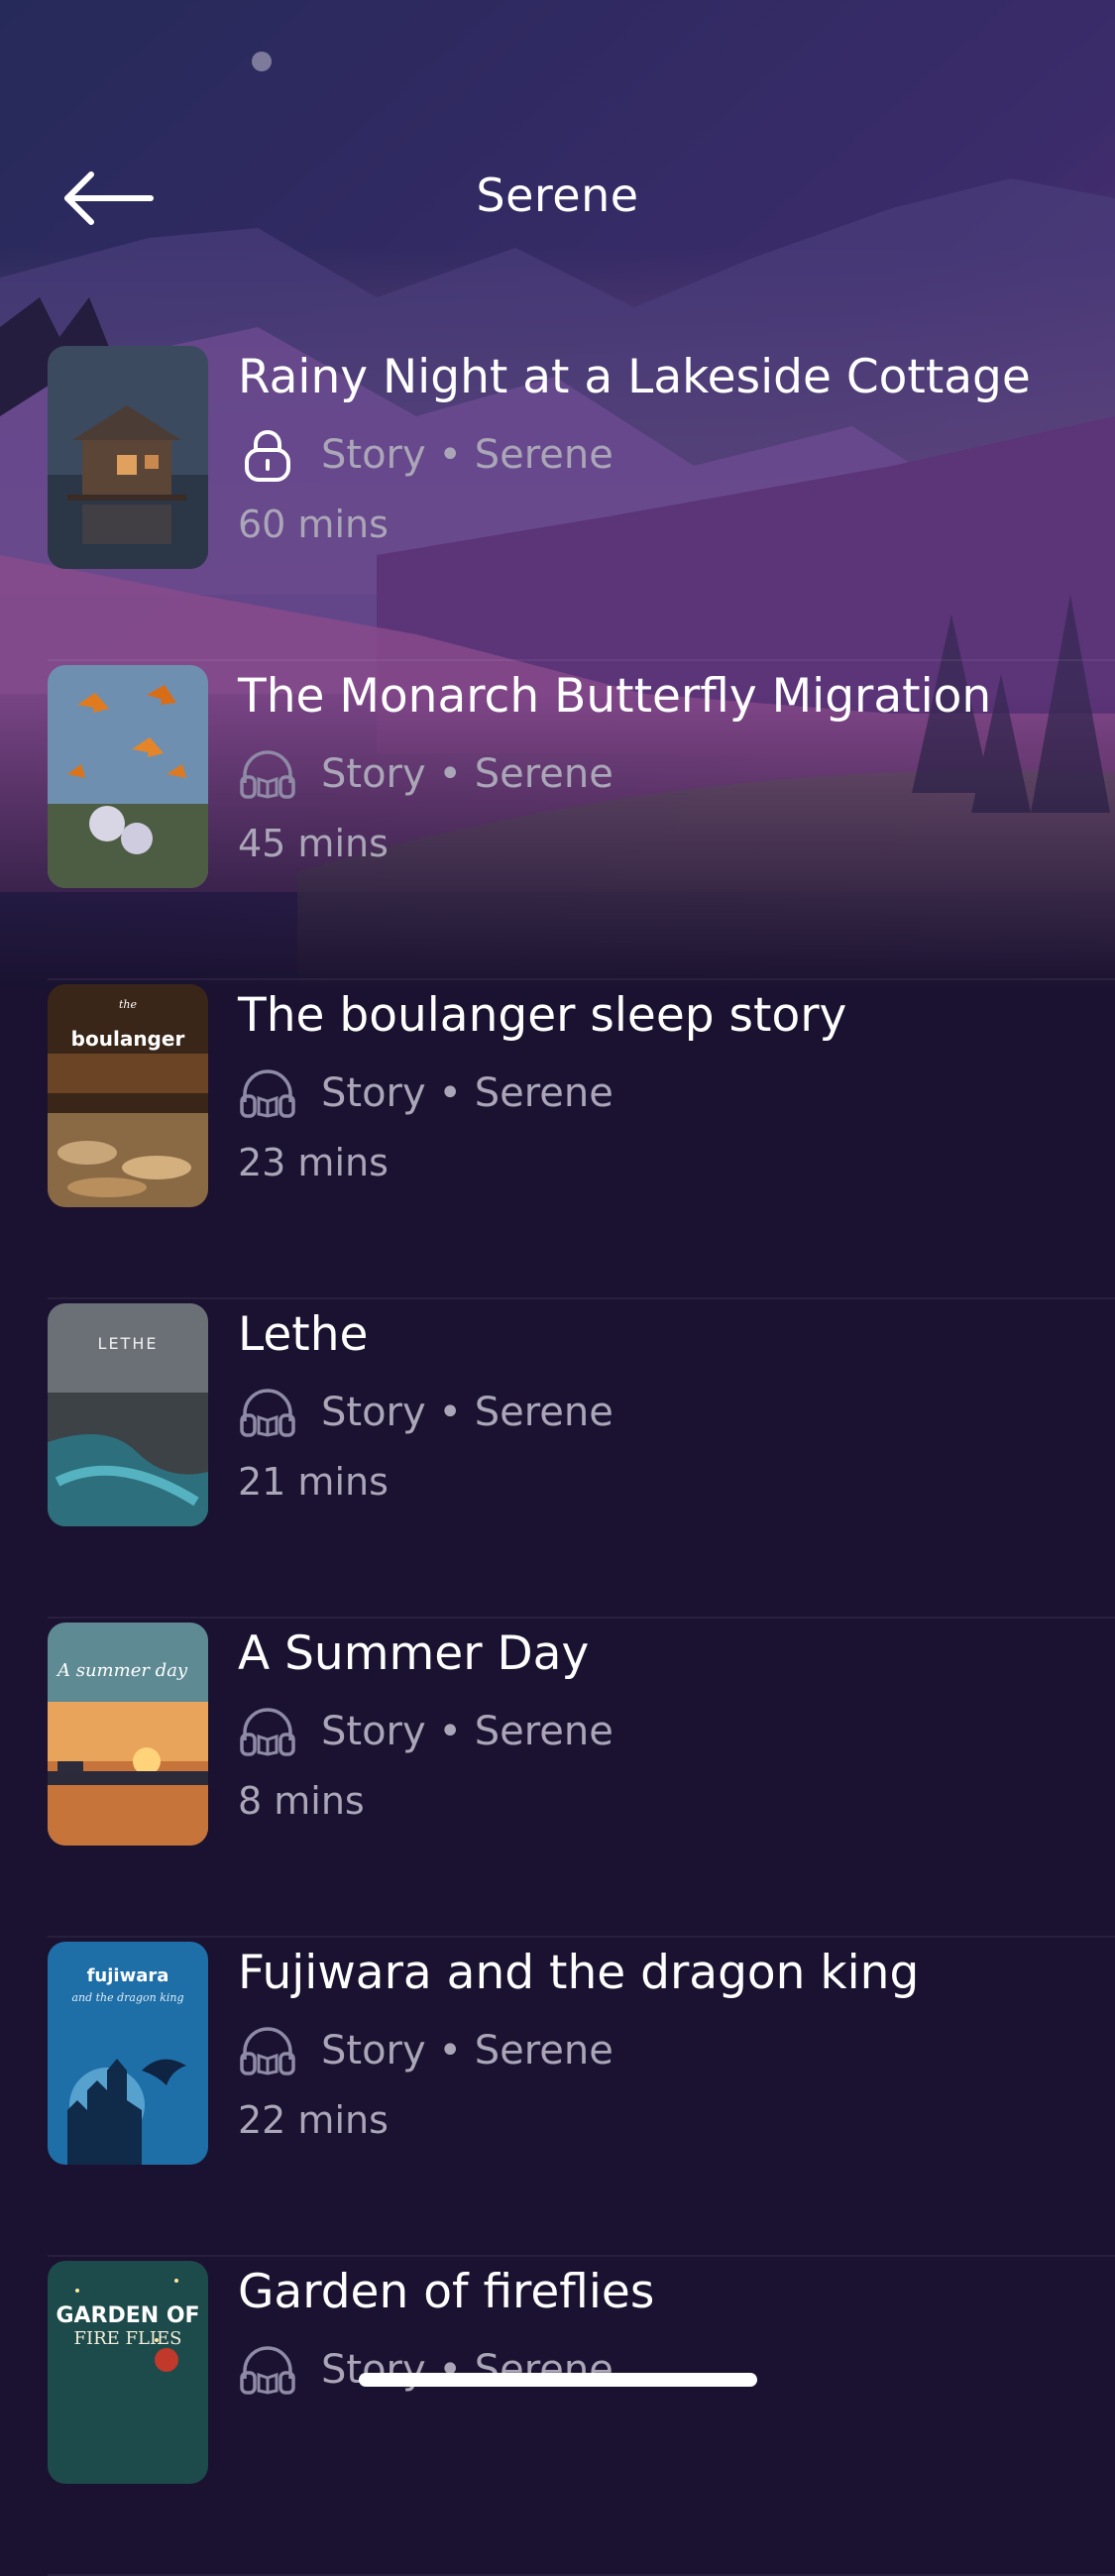  What do you see at coordinates (447, 2292) in the screenshot?
I see `item-title: Garden of fireflies` at bounding box center [447, 2292].